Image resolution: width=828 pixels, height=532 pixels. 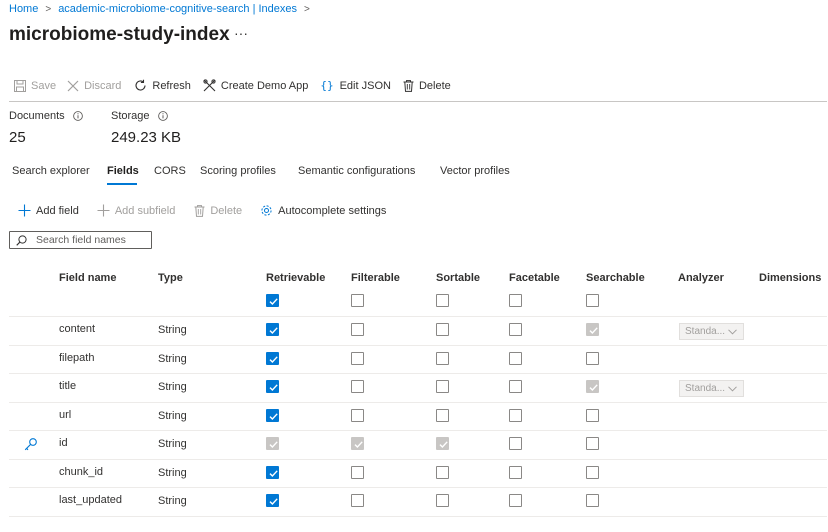 What do you see at coordinates (23, 9) in the screenshot?
I see `breadcrumb-home: Home` at bounding box center [23, 9].